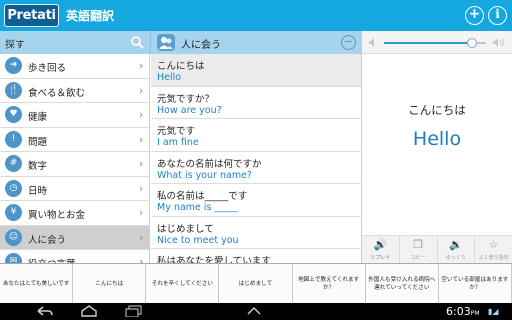  I want to click on volume-low-icon, so click(371, 42).